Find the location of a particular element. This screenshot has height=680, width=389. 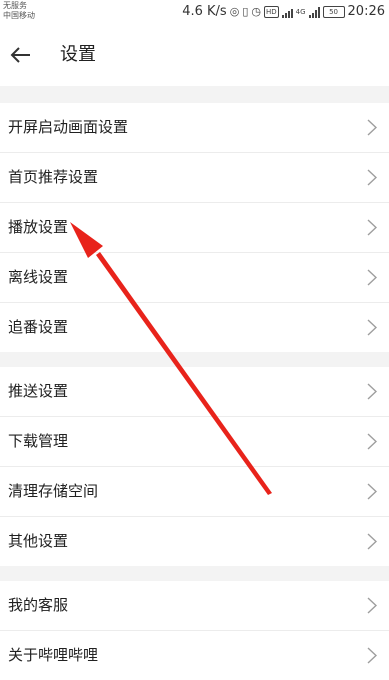

settings-item-downloads: 下载管理 is located at coordinates (194, 442).